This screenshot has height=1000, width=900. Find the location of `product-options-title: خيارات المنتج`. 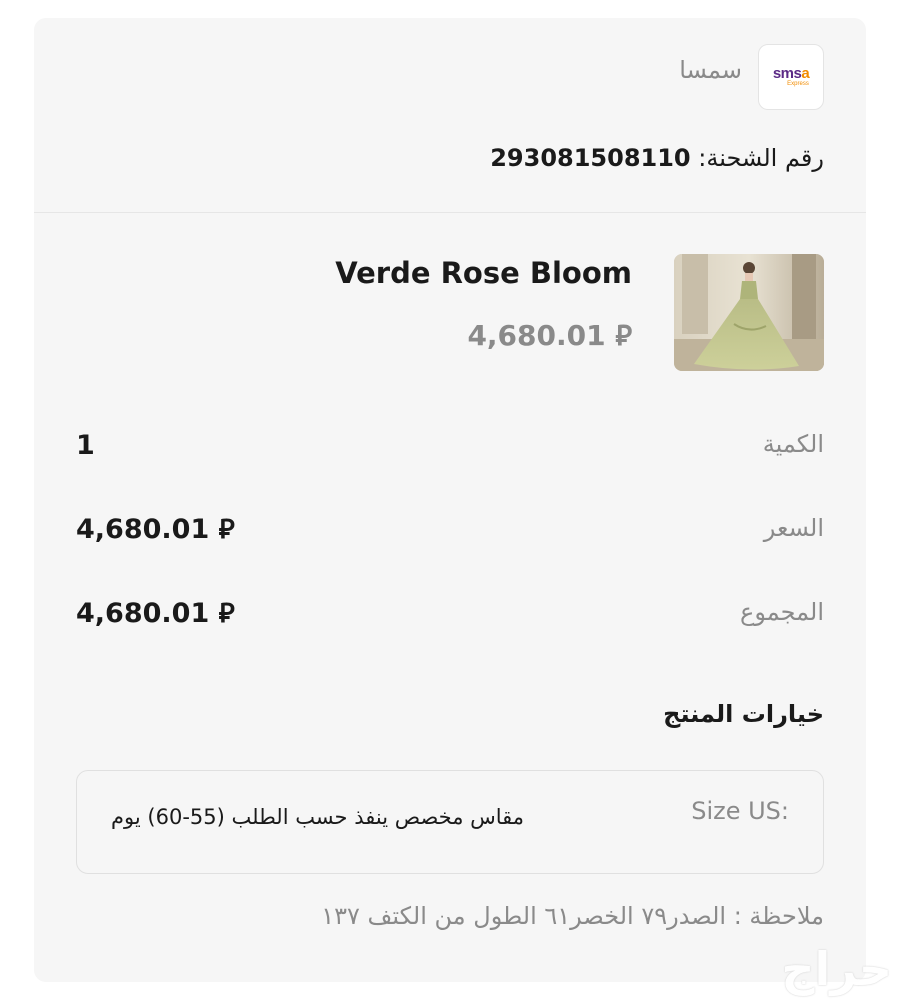

product-options-title: خيارات المنتج is located at coordinates (743, 714).